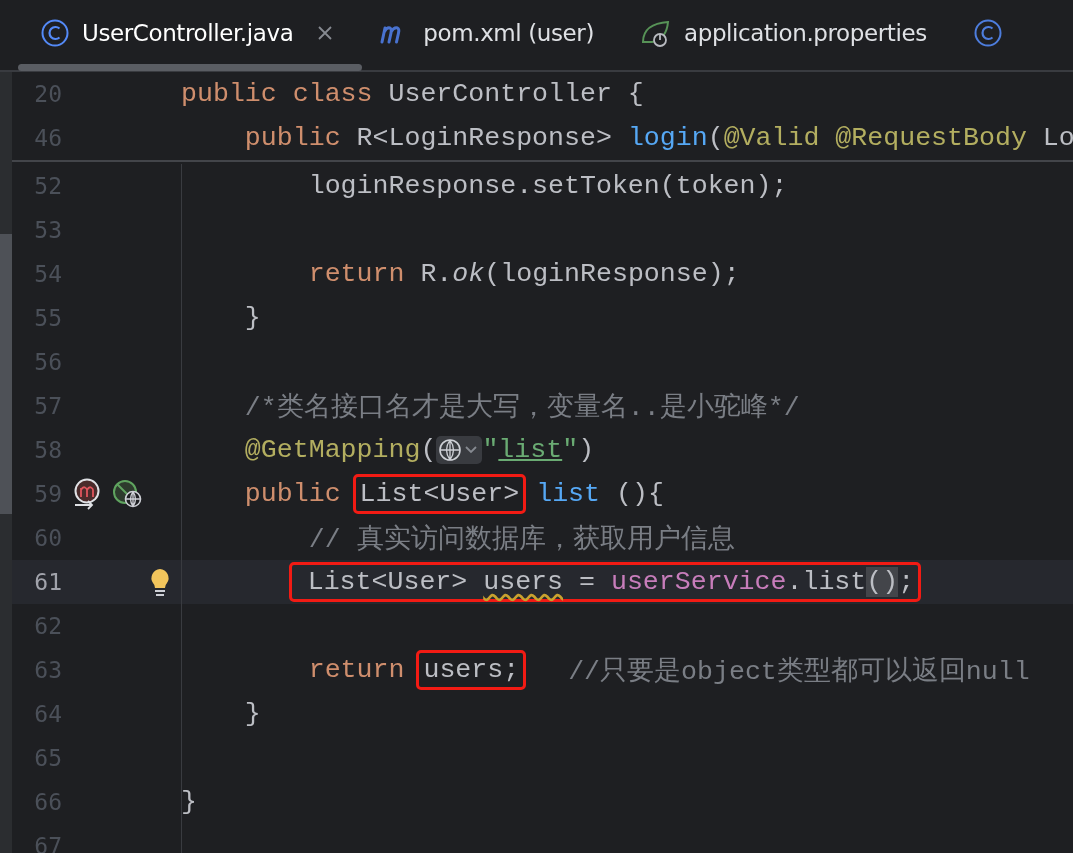 This screenshot has width=1073, height=853. What do you see at coordinates (658, 138) in the screenshot?
I see `code-text: public R<LoginResponse> login(@Valid @RequestBody Lo` at bounding box center [658, 138].